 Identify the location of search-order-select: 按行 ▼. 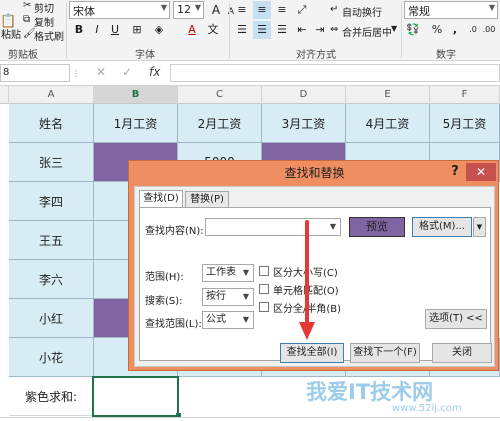
(228, 297).